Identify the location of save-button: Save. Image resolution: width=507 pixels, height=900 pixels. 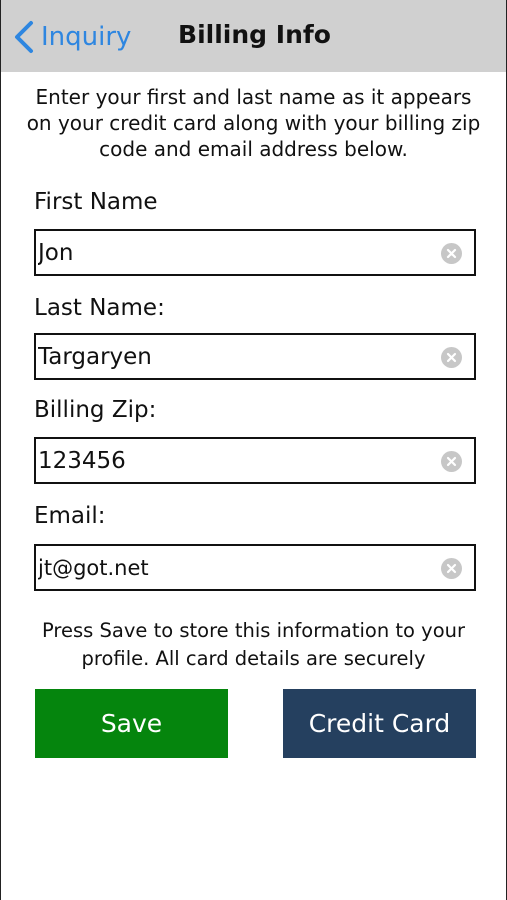
(131, 723).